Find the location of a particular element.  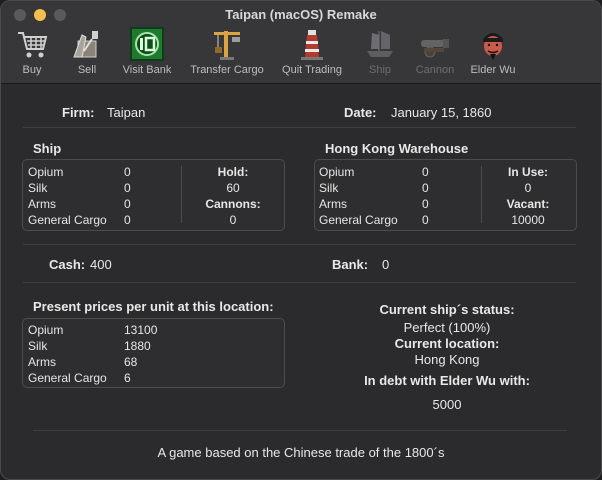

sell-icon is located at coordinates (85, 44).